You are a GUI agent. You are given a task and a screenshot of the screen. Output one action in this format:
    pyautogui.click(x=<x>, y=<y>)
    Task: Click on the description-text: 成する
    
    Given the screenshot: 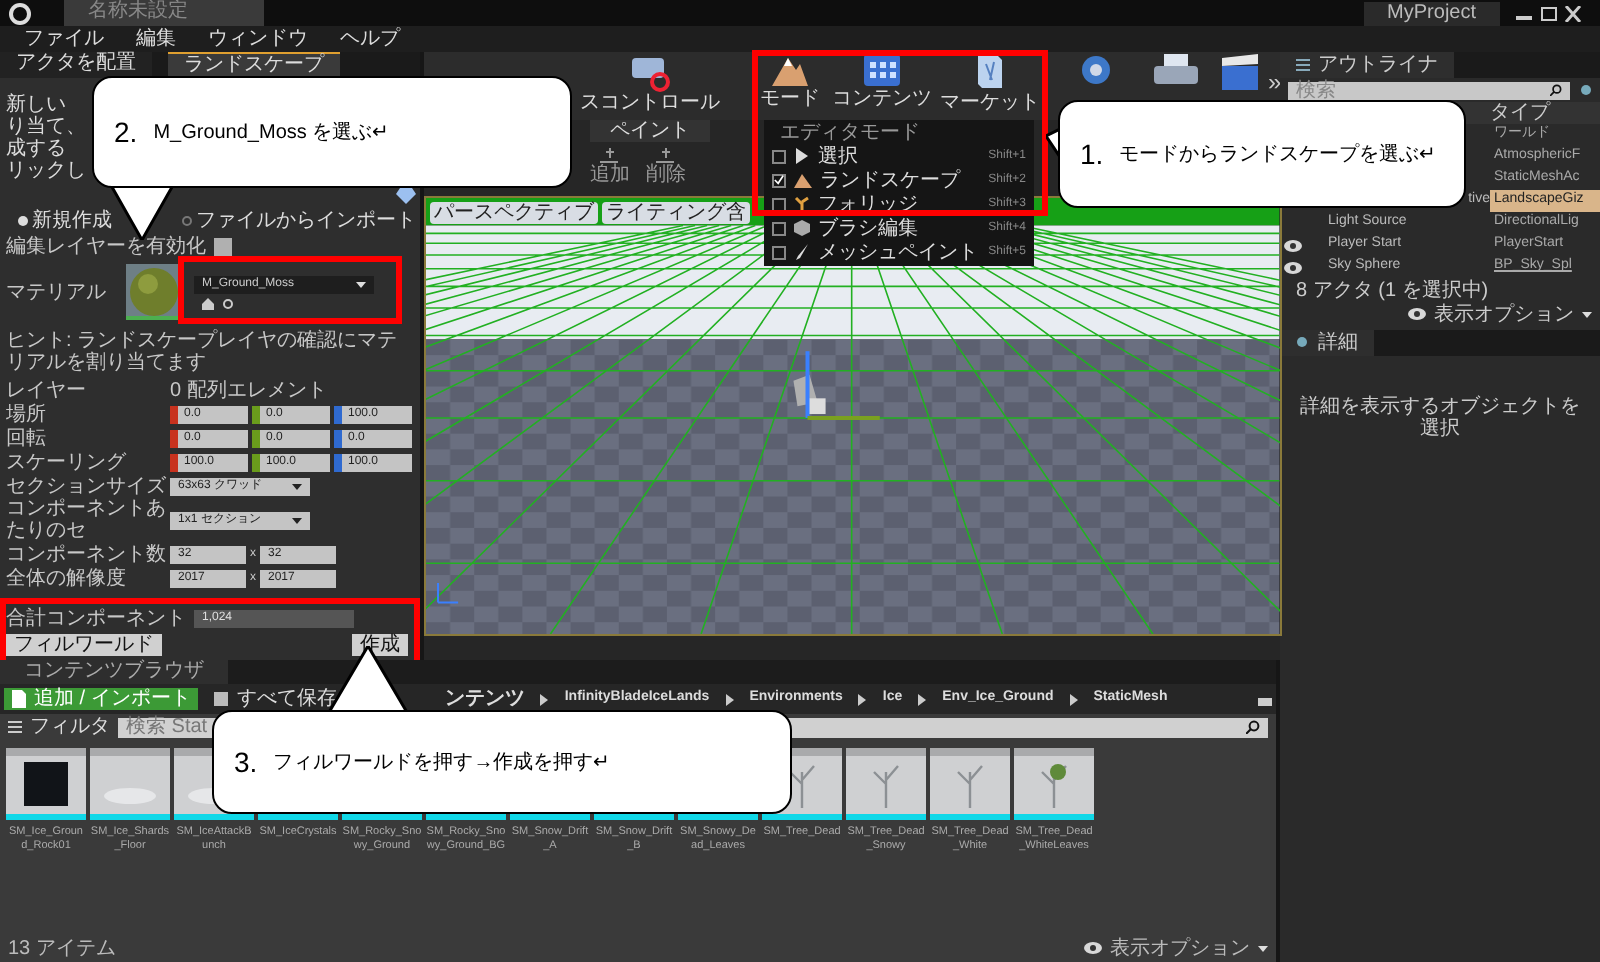 What is the action you would take?
    pyautogui.click(x=36, y=148)
    